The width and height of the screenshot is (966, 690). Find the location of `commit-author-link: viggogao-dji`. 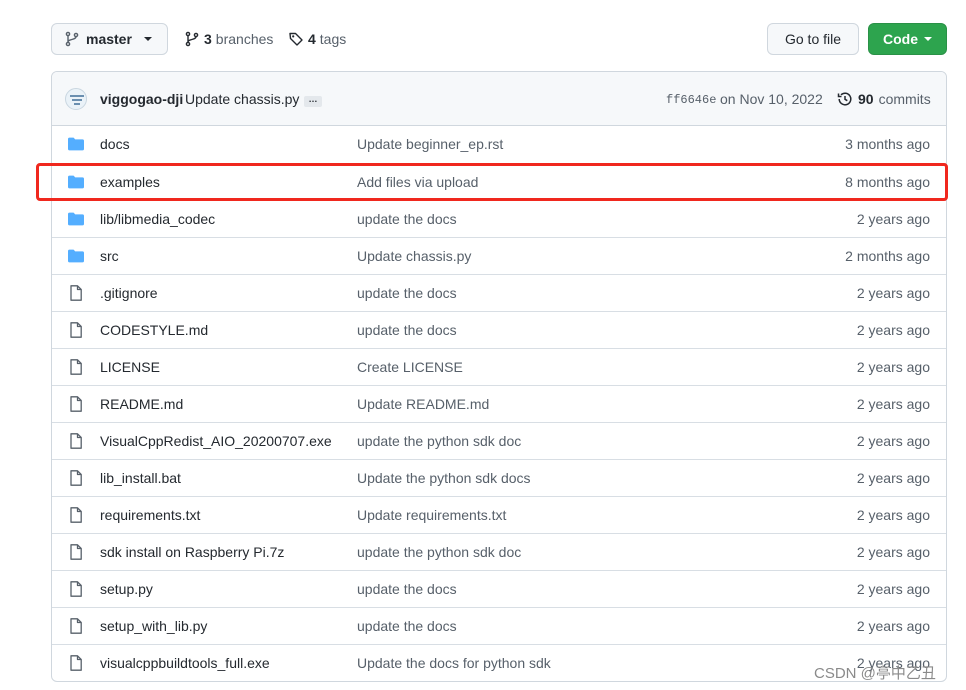

commit-author-link: viggogao-dji is located at coordinates (141, 99).